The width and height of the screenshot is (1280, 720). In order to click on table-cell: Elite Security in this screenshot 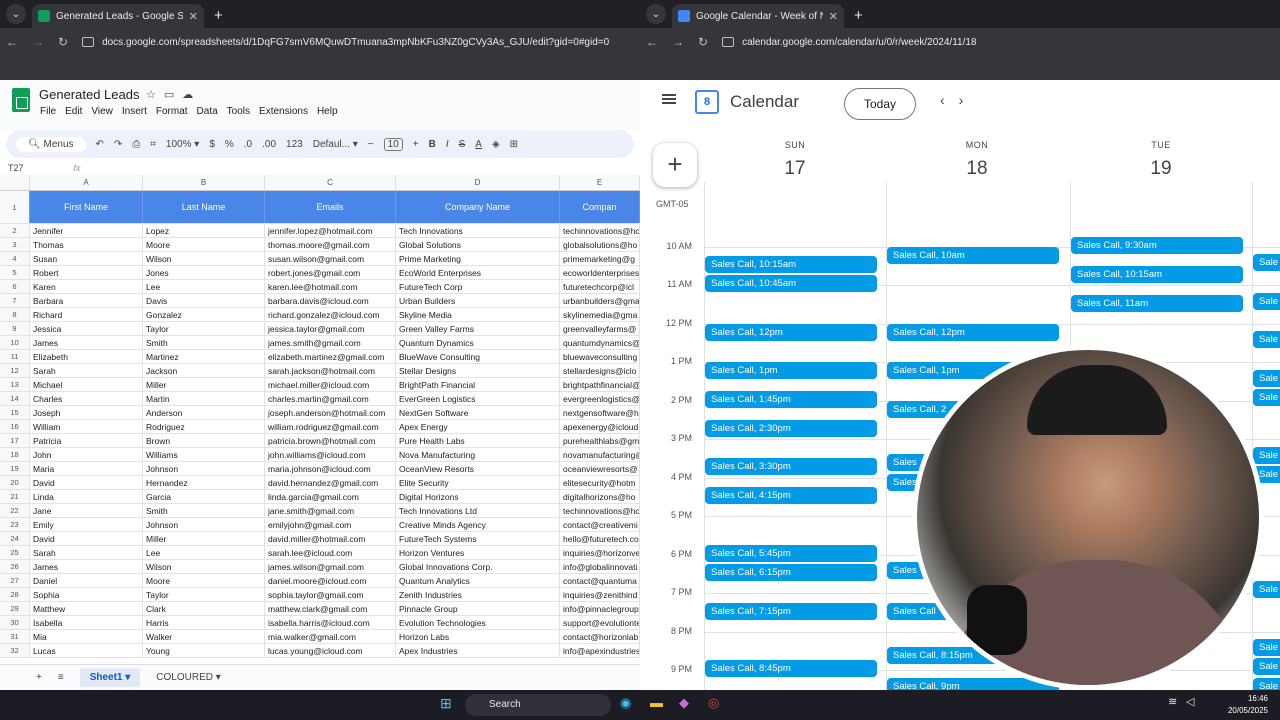, I will do `click(478, 482)`.